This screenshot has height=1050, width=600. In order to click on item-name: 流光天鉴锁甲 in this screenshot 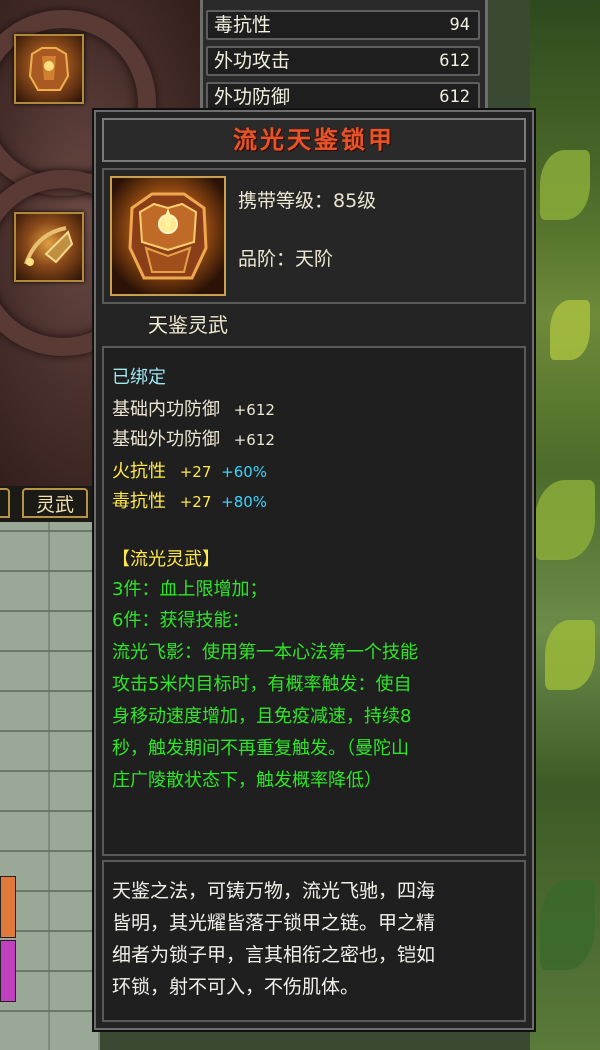, I will do `click(314, 140)`.